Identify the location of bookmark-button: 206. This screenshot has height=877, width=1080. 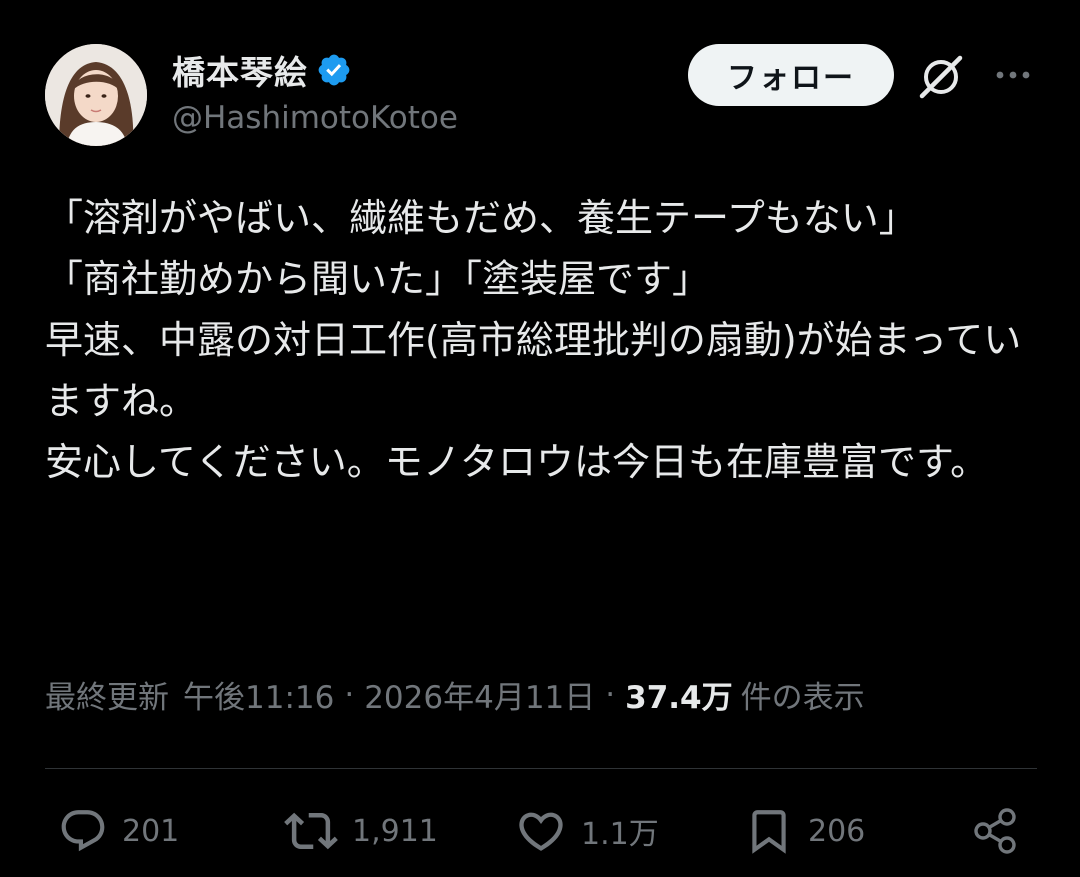
(804, 831).